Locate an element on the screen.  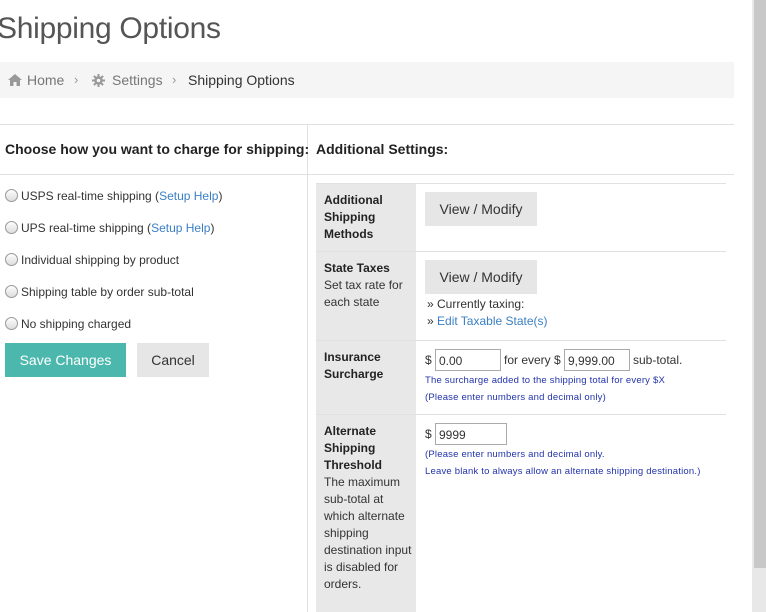
radio-none is located at coordinates (11, 323).